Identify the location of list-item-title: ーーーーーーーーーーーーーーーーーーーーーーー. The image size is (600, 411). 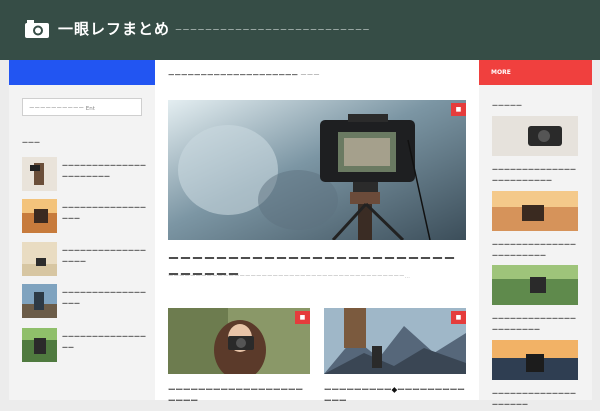
(535, 251).